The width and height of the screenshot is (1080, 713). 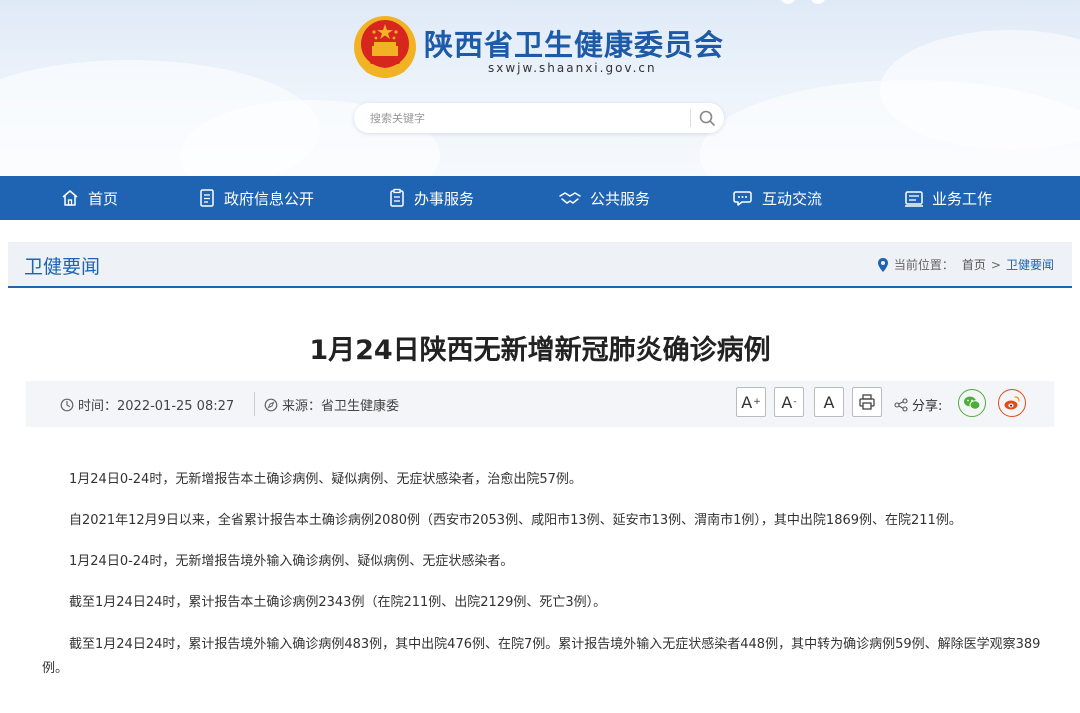 I want to click on nav-item-services: 办事服务, so click(x=431, y=198).